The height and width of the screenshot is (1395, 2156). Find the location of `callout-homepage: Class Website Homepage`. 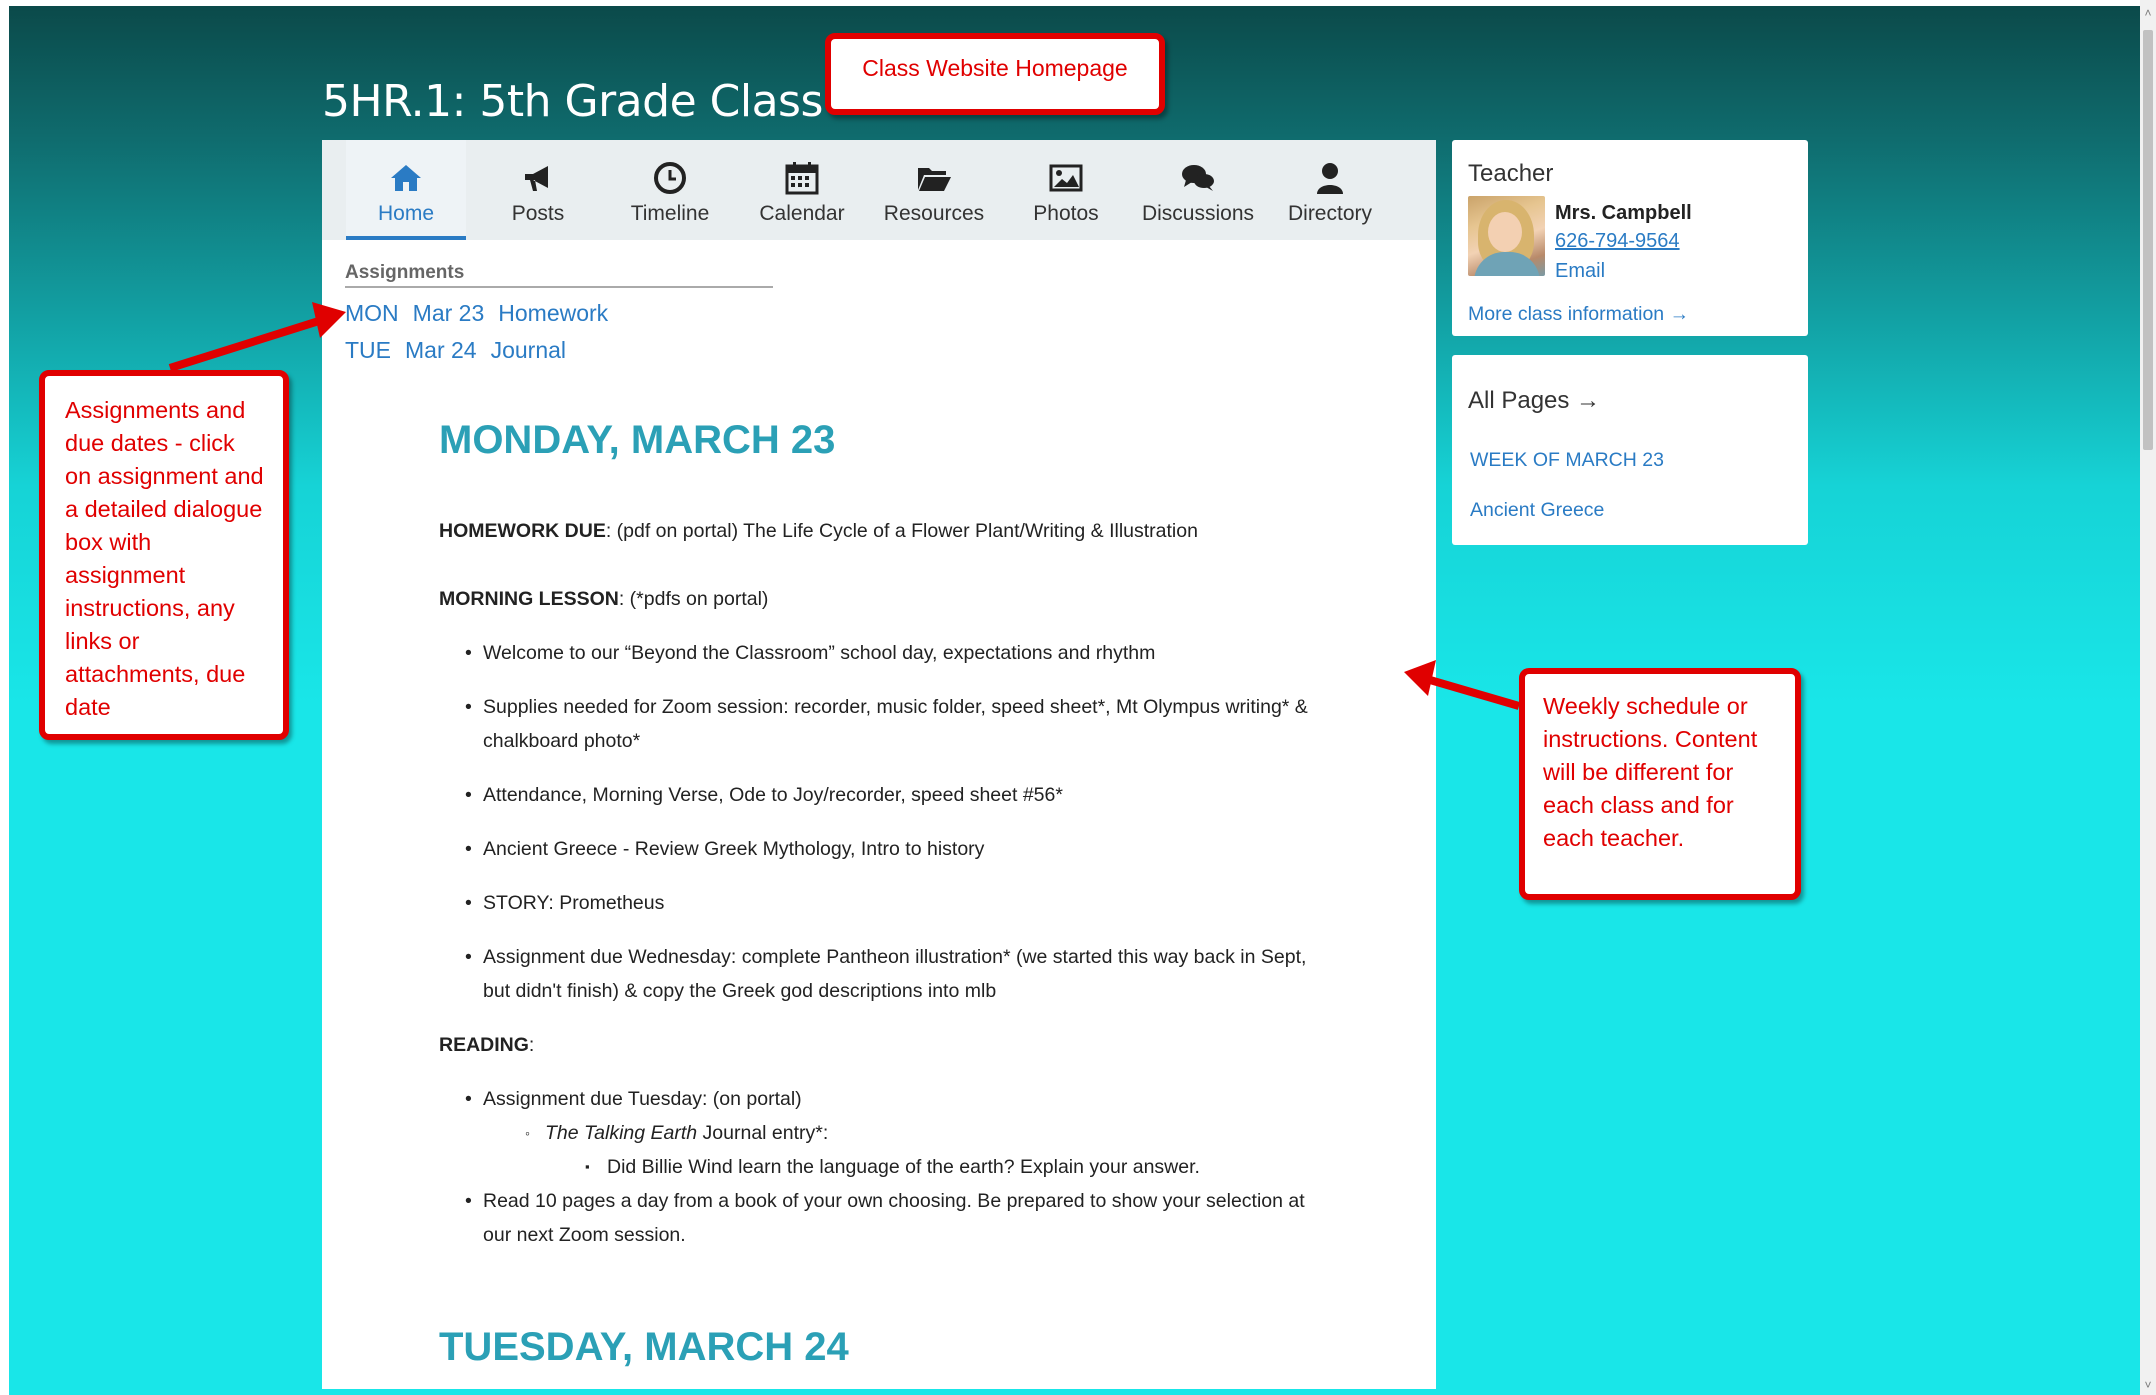

callout-homepage: Class Website Homepage is located at coordinates (995, 74).